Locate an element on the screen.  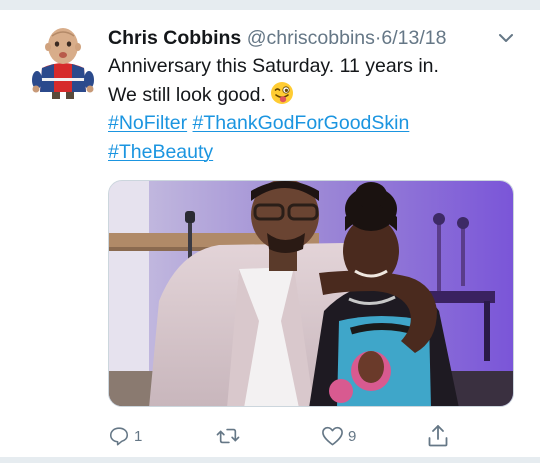
retweet-icon is located at coordinates (228, 436).